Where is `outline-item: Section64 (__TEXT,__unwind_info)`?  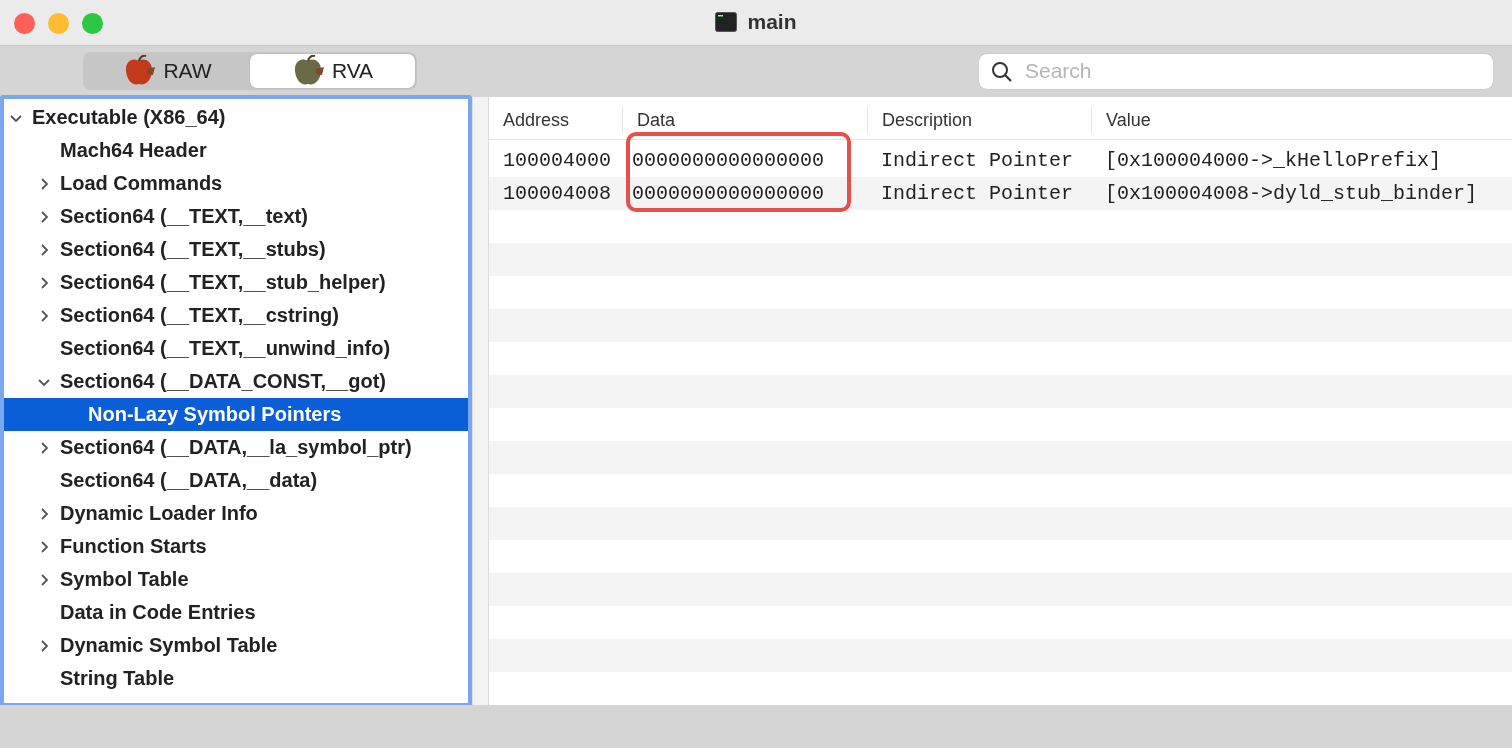 outline-item: Section64 (__TEXT,__unwind_info) is located at coordinates (236, 349).